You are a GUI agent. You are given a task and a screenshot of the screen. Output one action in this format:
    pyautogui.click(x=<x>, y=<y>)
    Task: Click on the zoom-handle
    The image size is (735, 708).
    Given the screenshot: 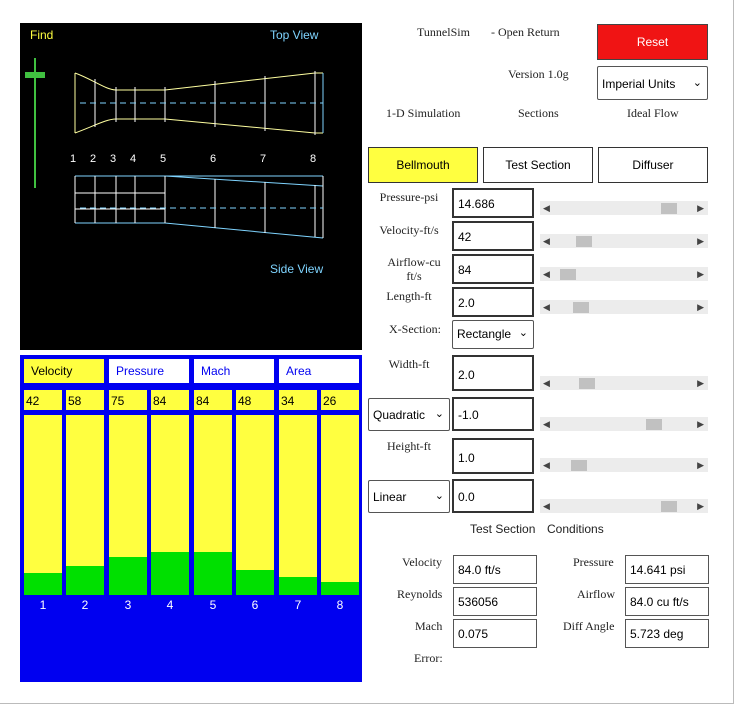 What is the action you would take?
    pyautogui.click(x=35, y=75)
    